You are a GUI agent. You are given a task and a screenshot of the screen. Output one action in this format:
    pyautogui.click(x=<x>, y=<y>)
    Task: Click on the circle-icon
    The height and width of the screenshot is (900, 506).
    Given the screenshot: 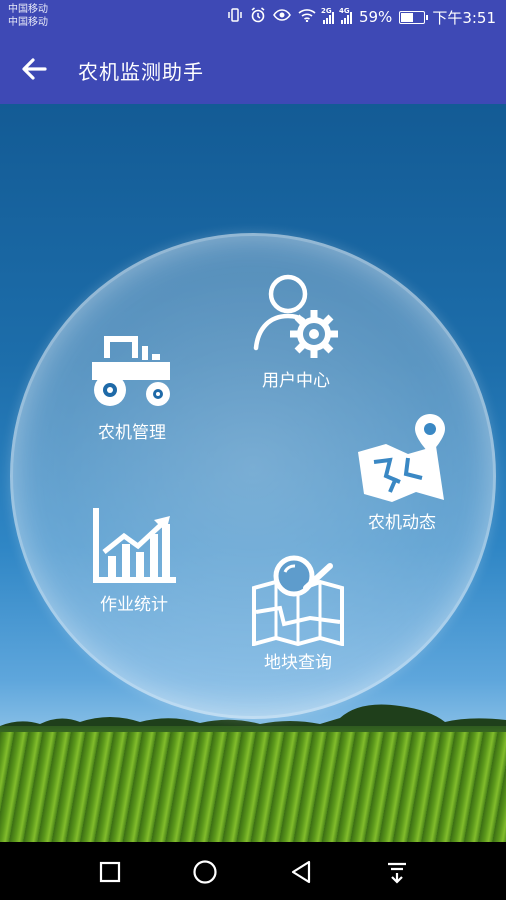 What is the action you would take?
    pyautogui.click(x=205, y=872)
    